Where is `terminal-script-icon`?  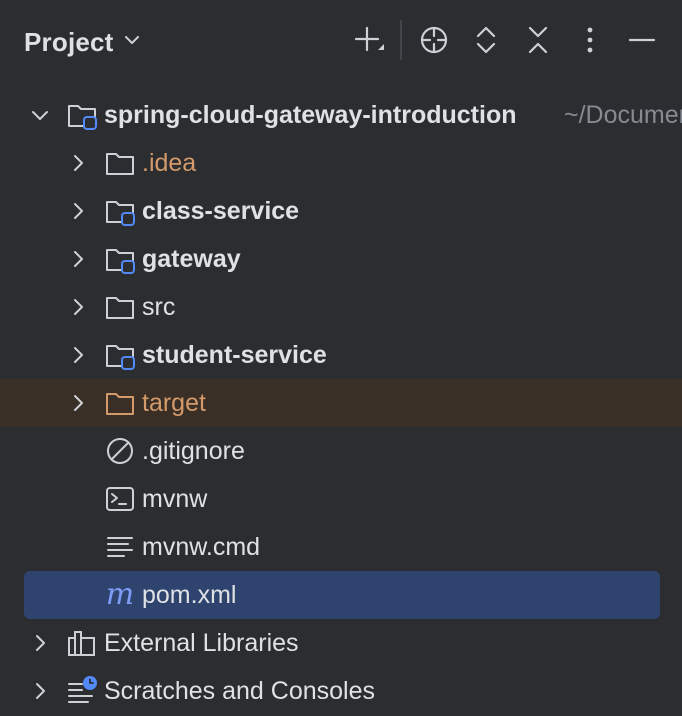
terminal-script-icon is located at coordinates (120, 499).